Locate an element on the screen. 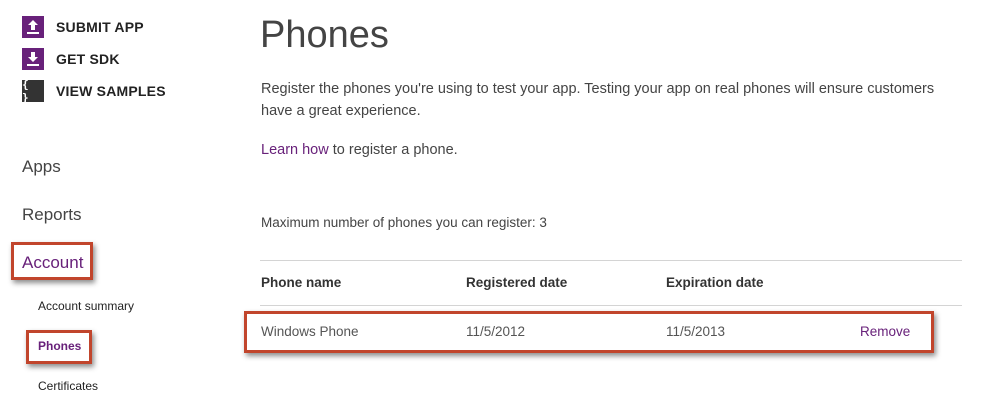 This screenshot has width=1000, height=420. submit-app-button: SUBMIT APP is located at coordinates (83, 27).